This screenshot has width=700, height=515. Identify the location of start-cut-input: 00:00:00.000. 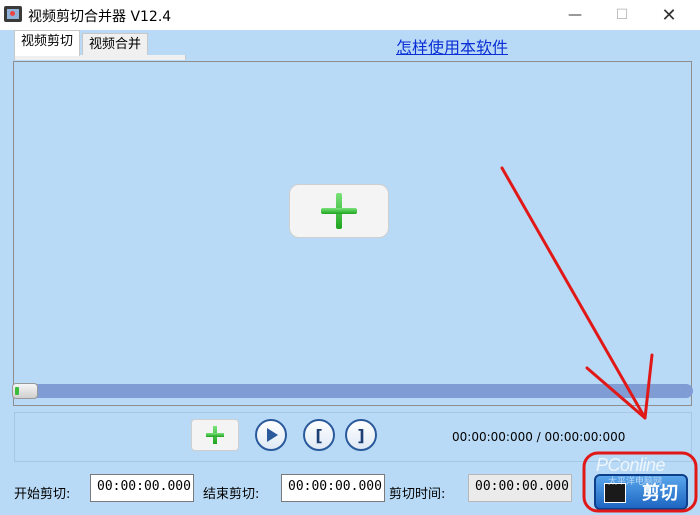
(142, 488).